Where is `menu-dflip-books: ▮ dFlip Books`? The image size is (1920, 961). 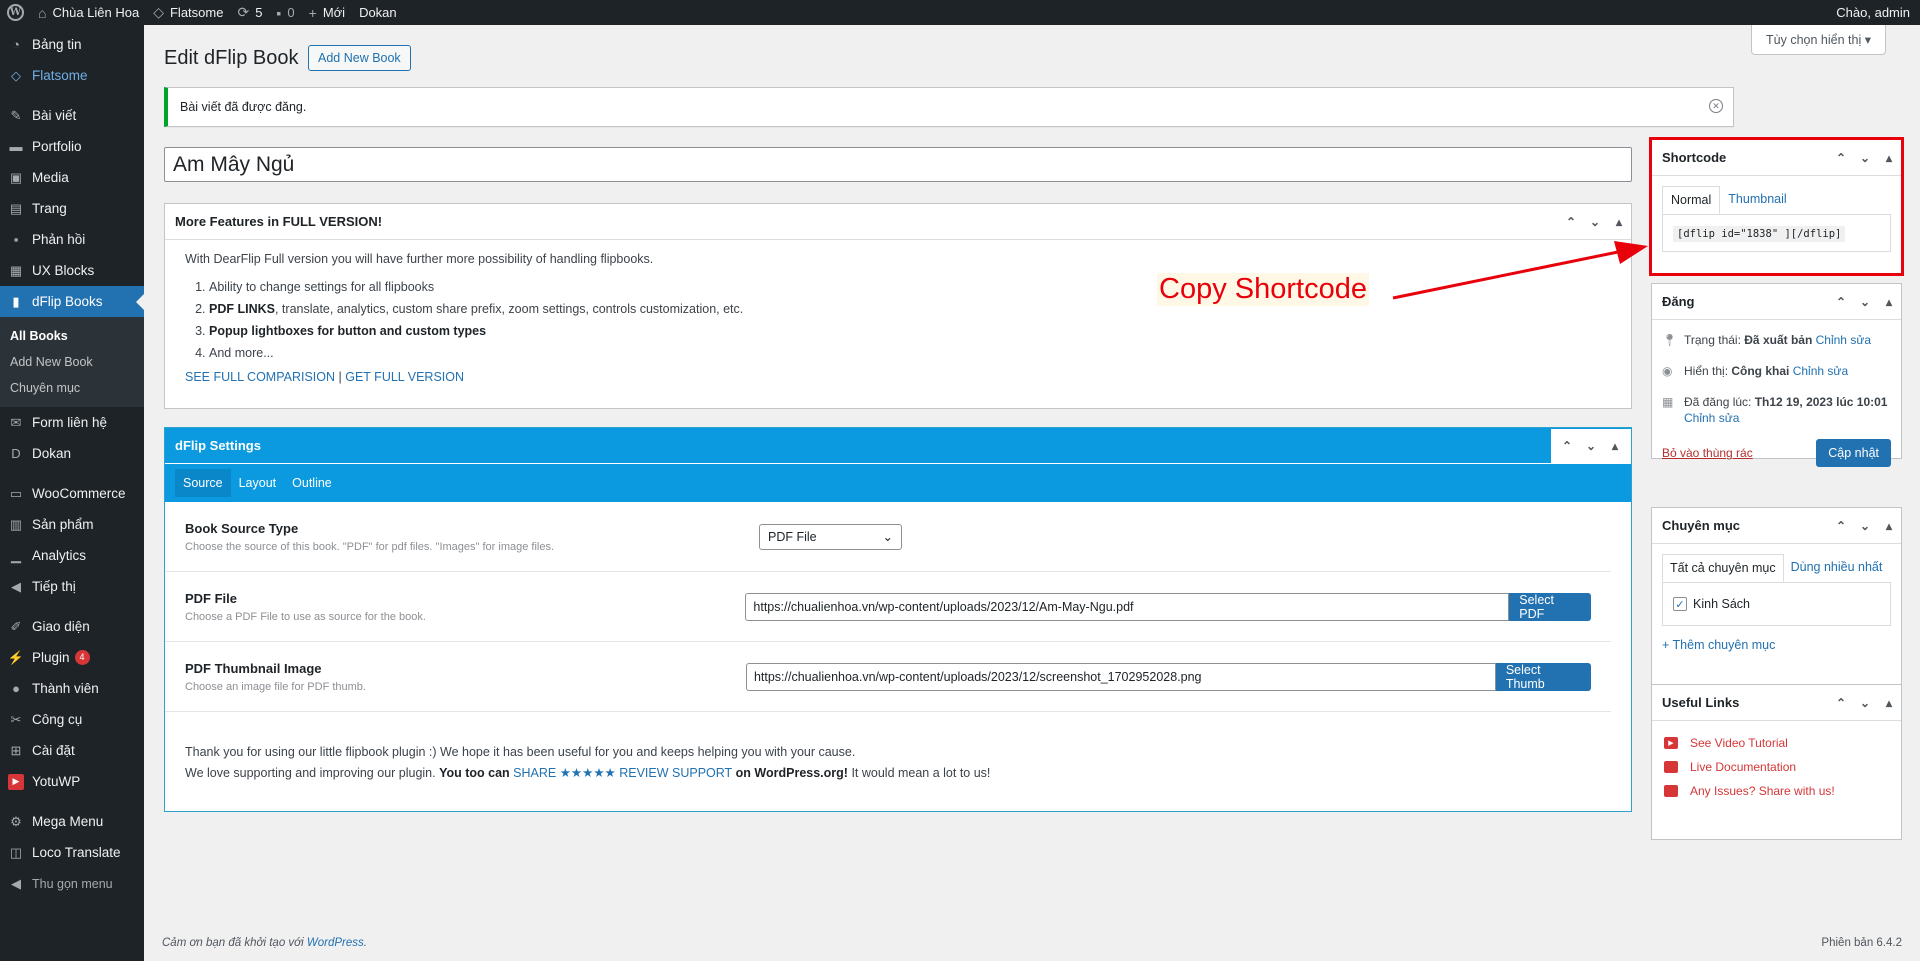
menu-dflip-books: ▮ dFlip Books is located at coordinates (72, 301).